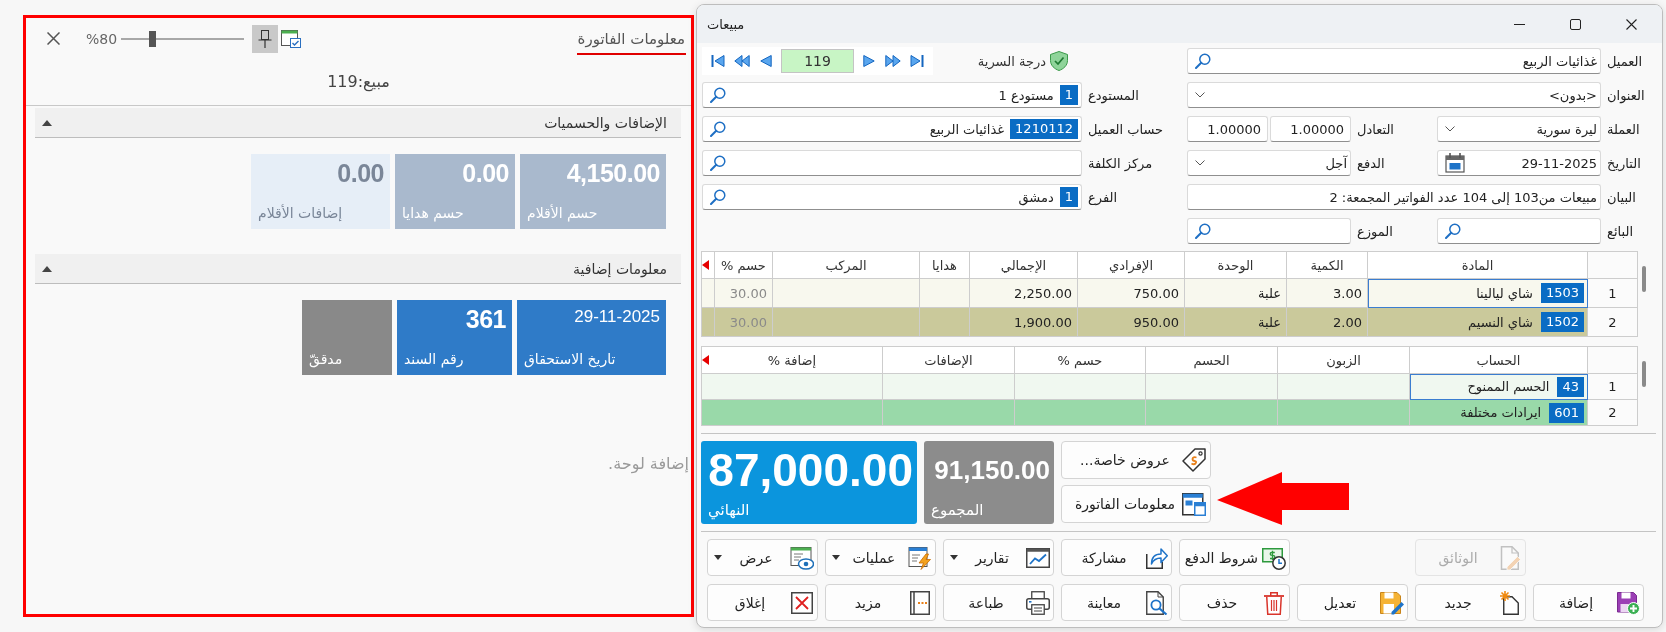 This screenshot has width=1666, height=632. Describe the element at coordinates (893, 61) in the screenshot. I see `fast-forward-icon` at that location.